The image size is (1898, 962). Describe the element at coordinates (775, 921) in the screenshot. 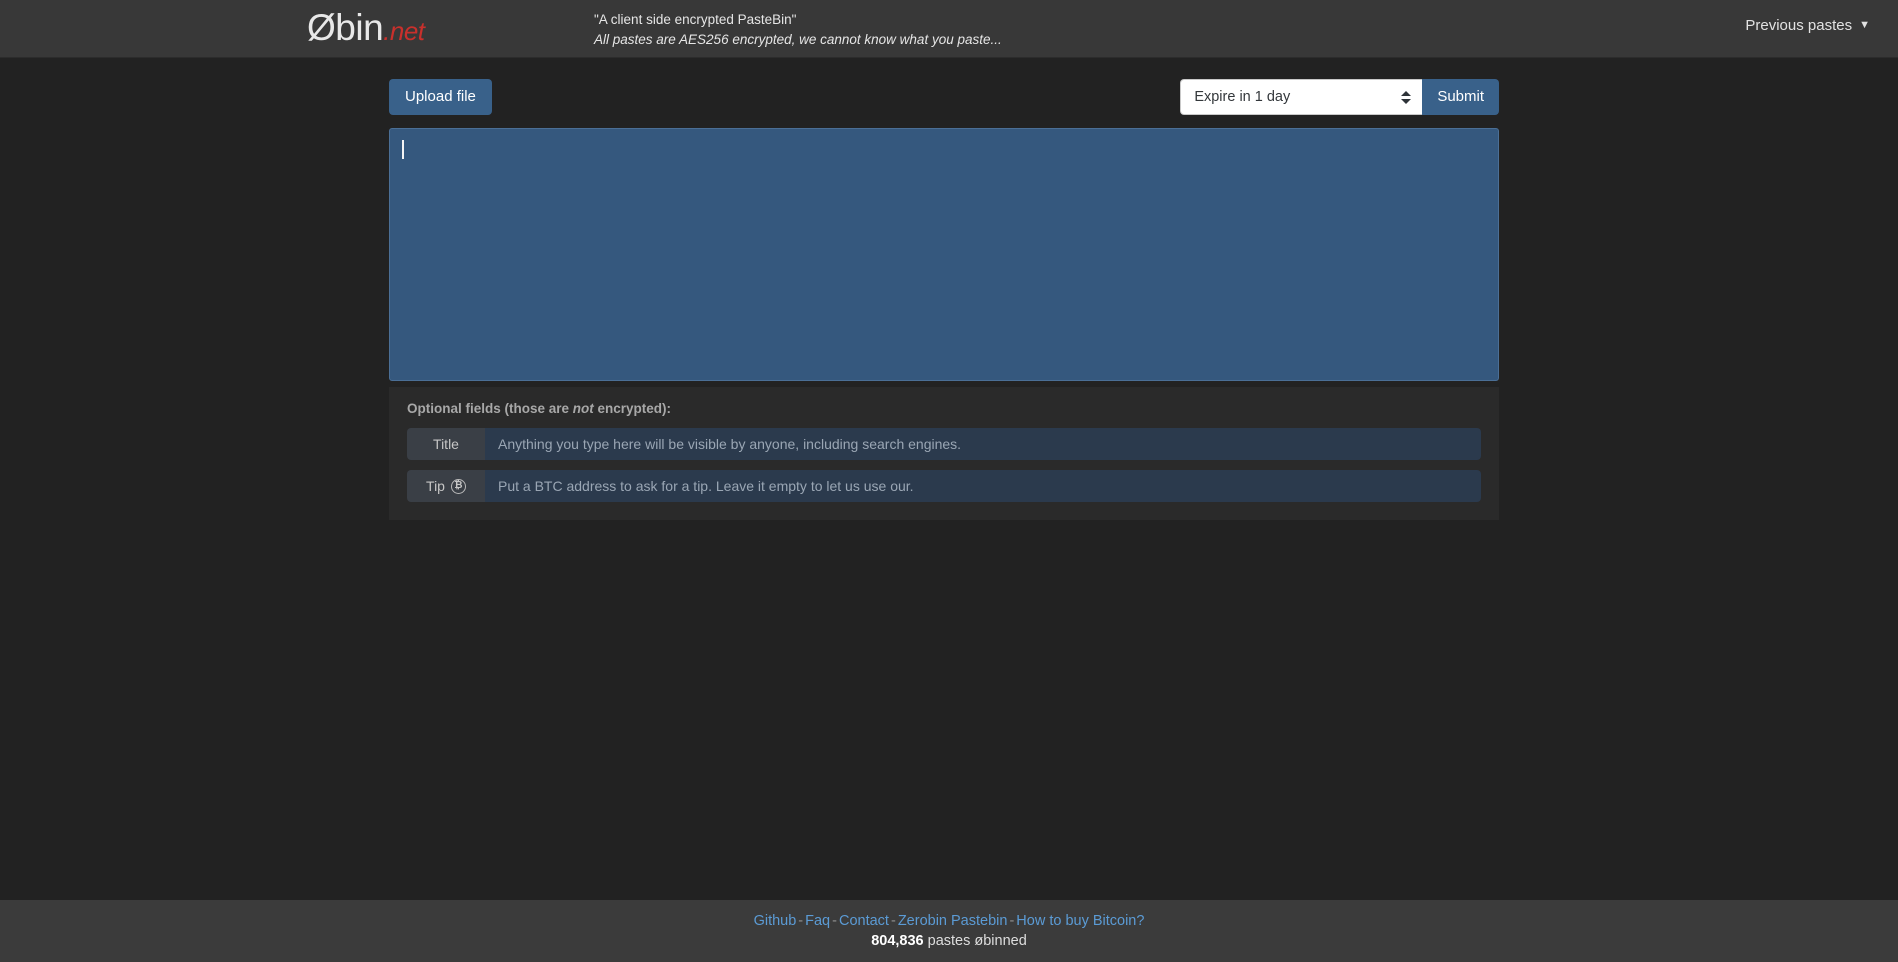

I see `footer-link-github: Github` at that location.